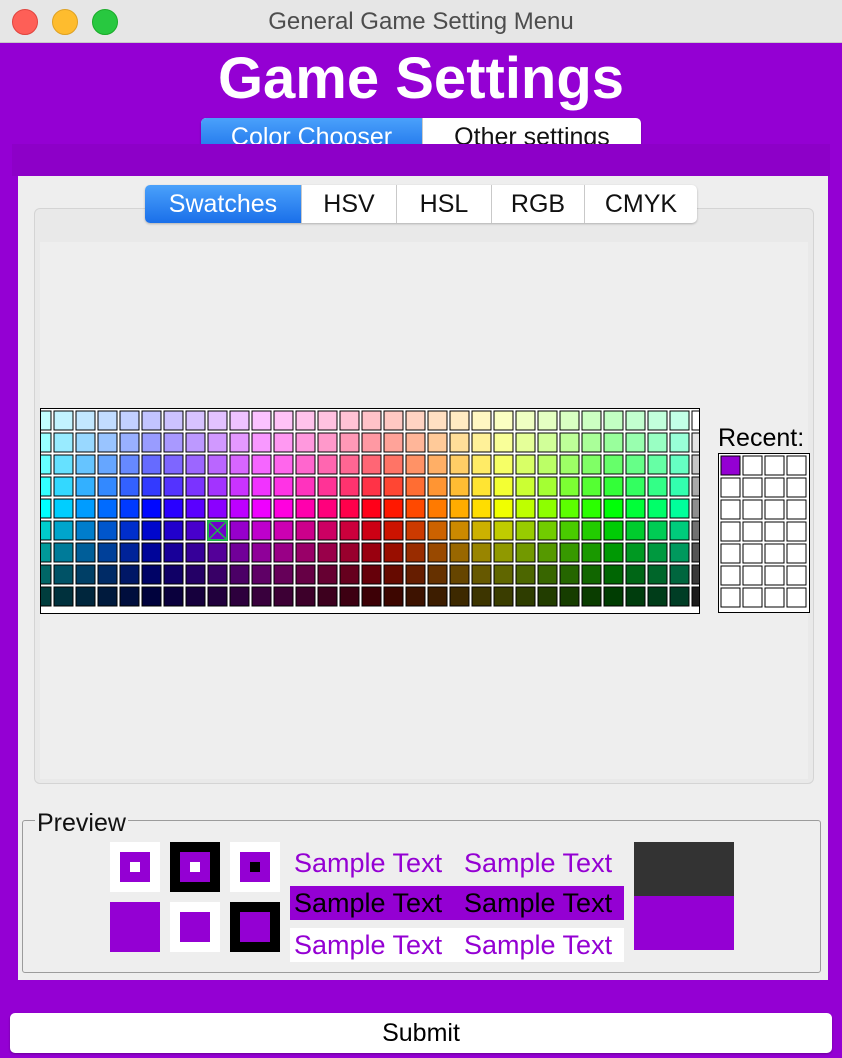 The height and width of the screenshot is (1058, 842). What do you see at coordinates (641, 204) in the screenshot?
I see `tab-cmyk: CMYK` at bounding box center [641, 204].